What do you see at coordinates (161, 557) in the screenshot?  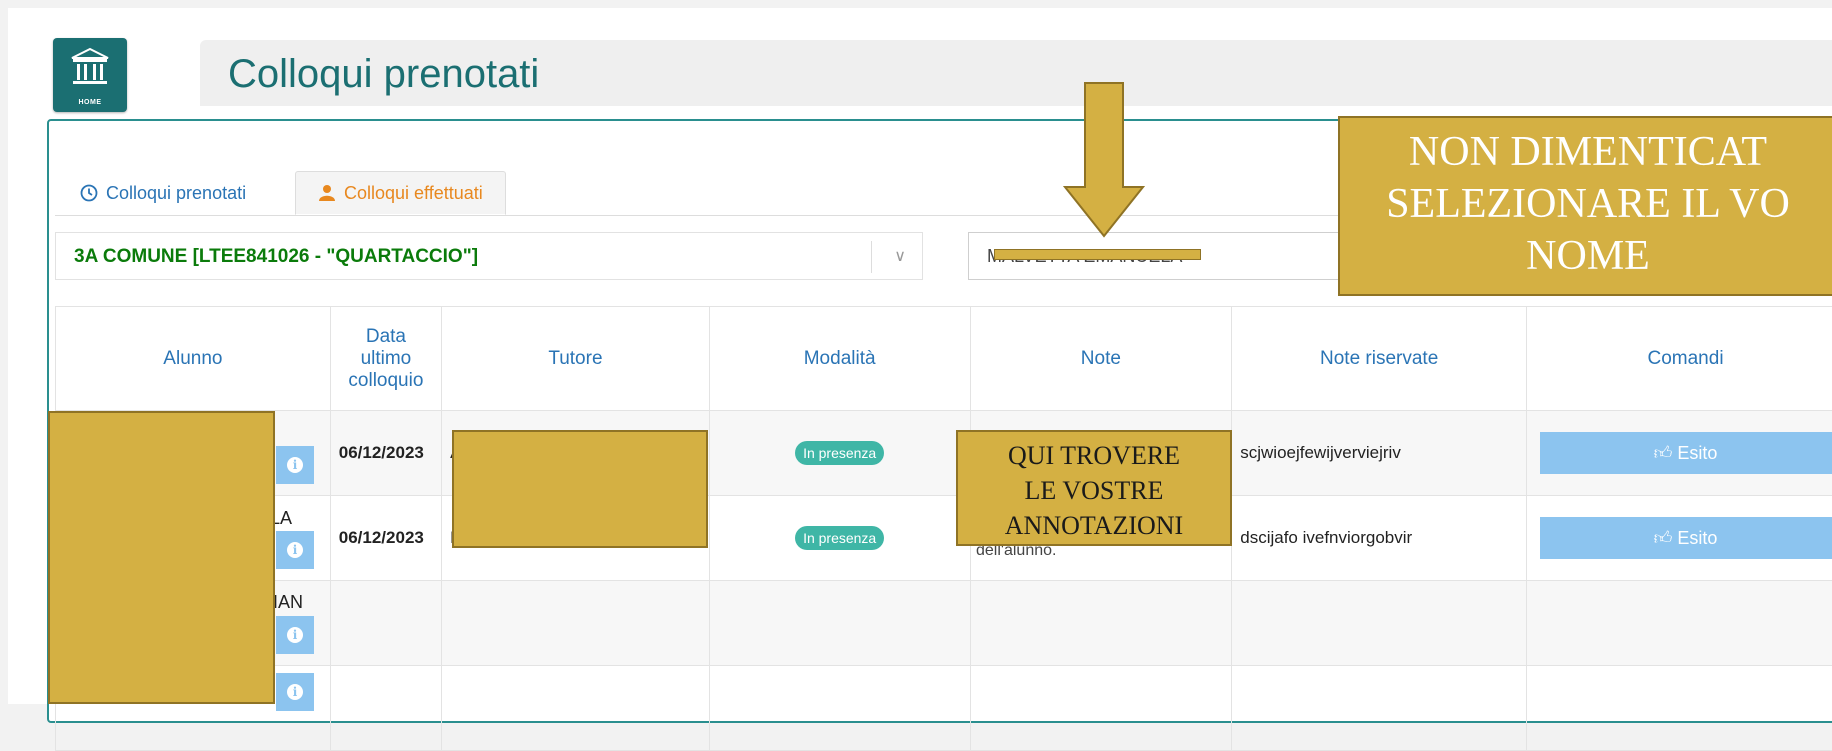 I see `redaction-box-students` at bounding box center [161, 557].